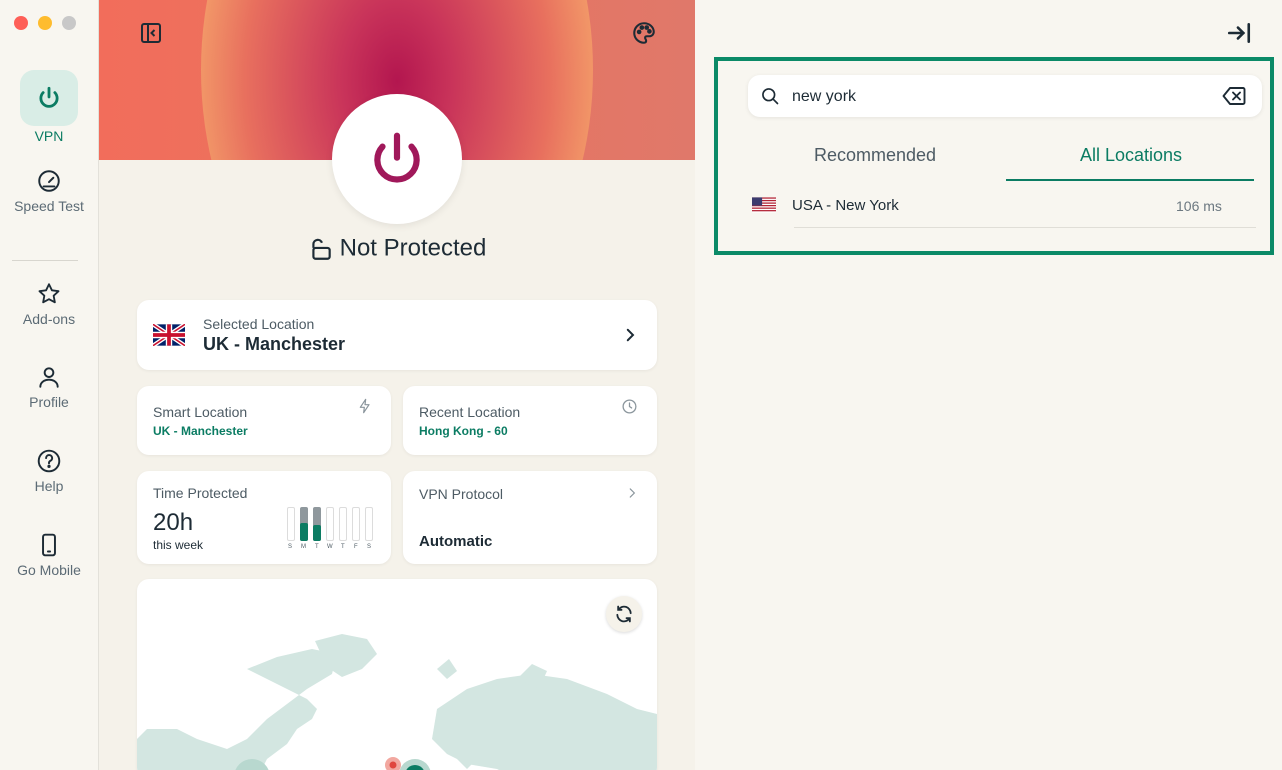 This screenshot has width=1282, height=770. What do you see at coordinates (1130, 180) in the screenshot?
I see `active-tab-indicator` at bounding box center [1130, 180].